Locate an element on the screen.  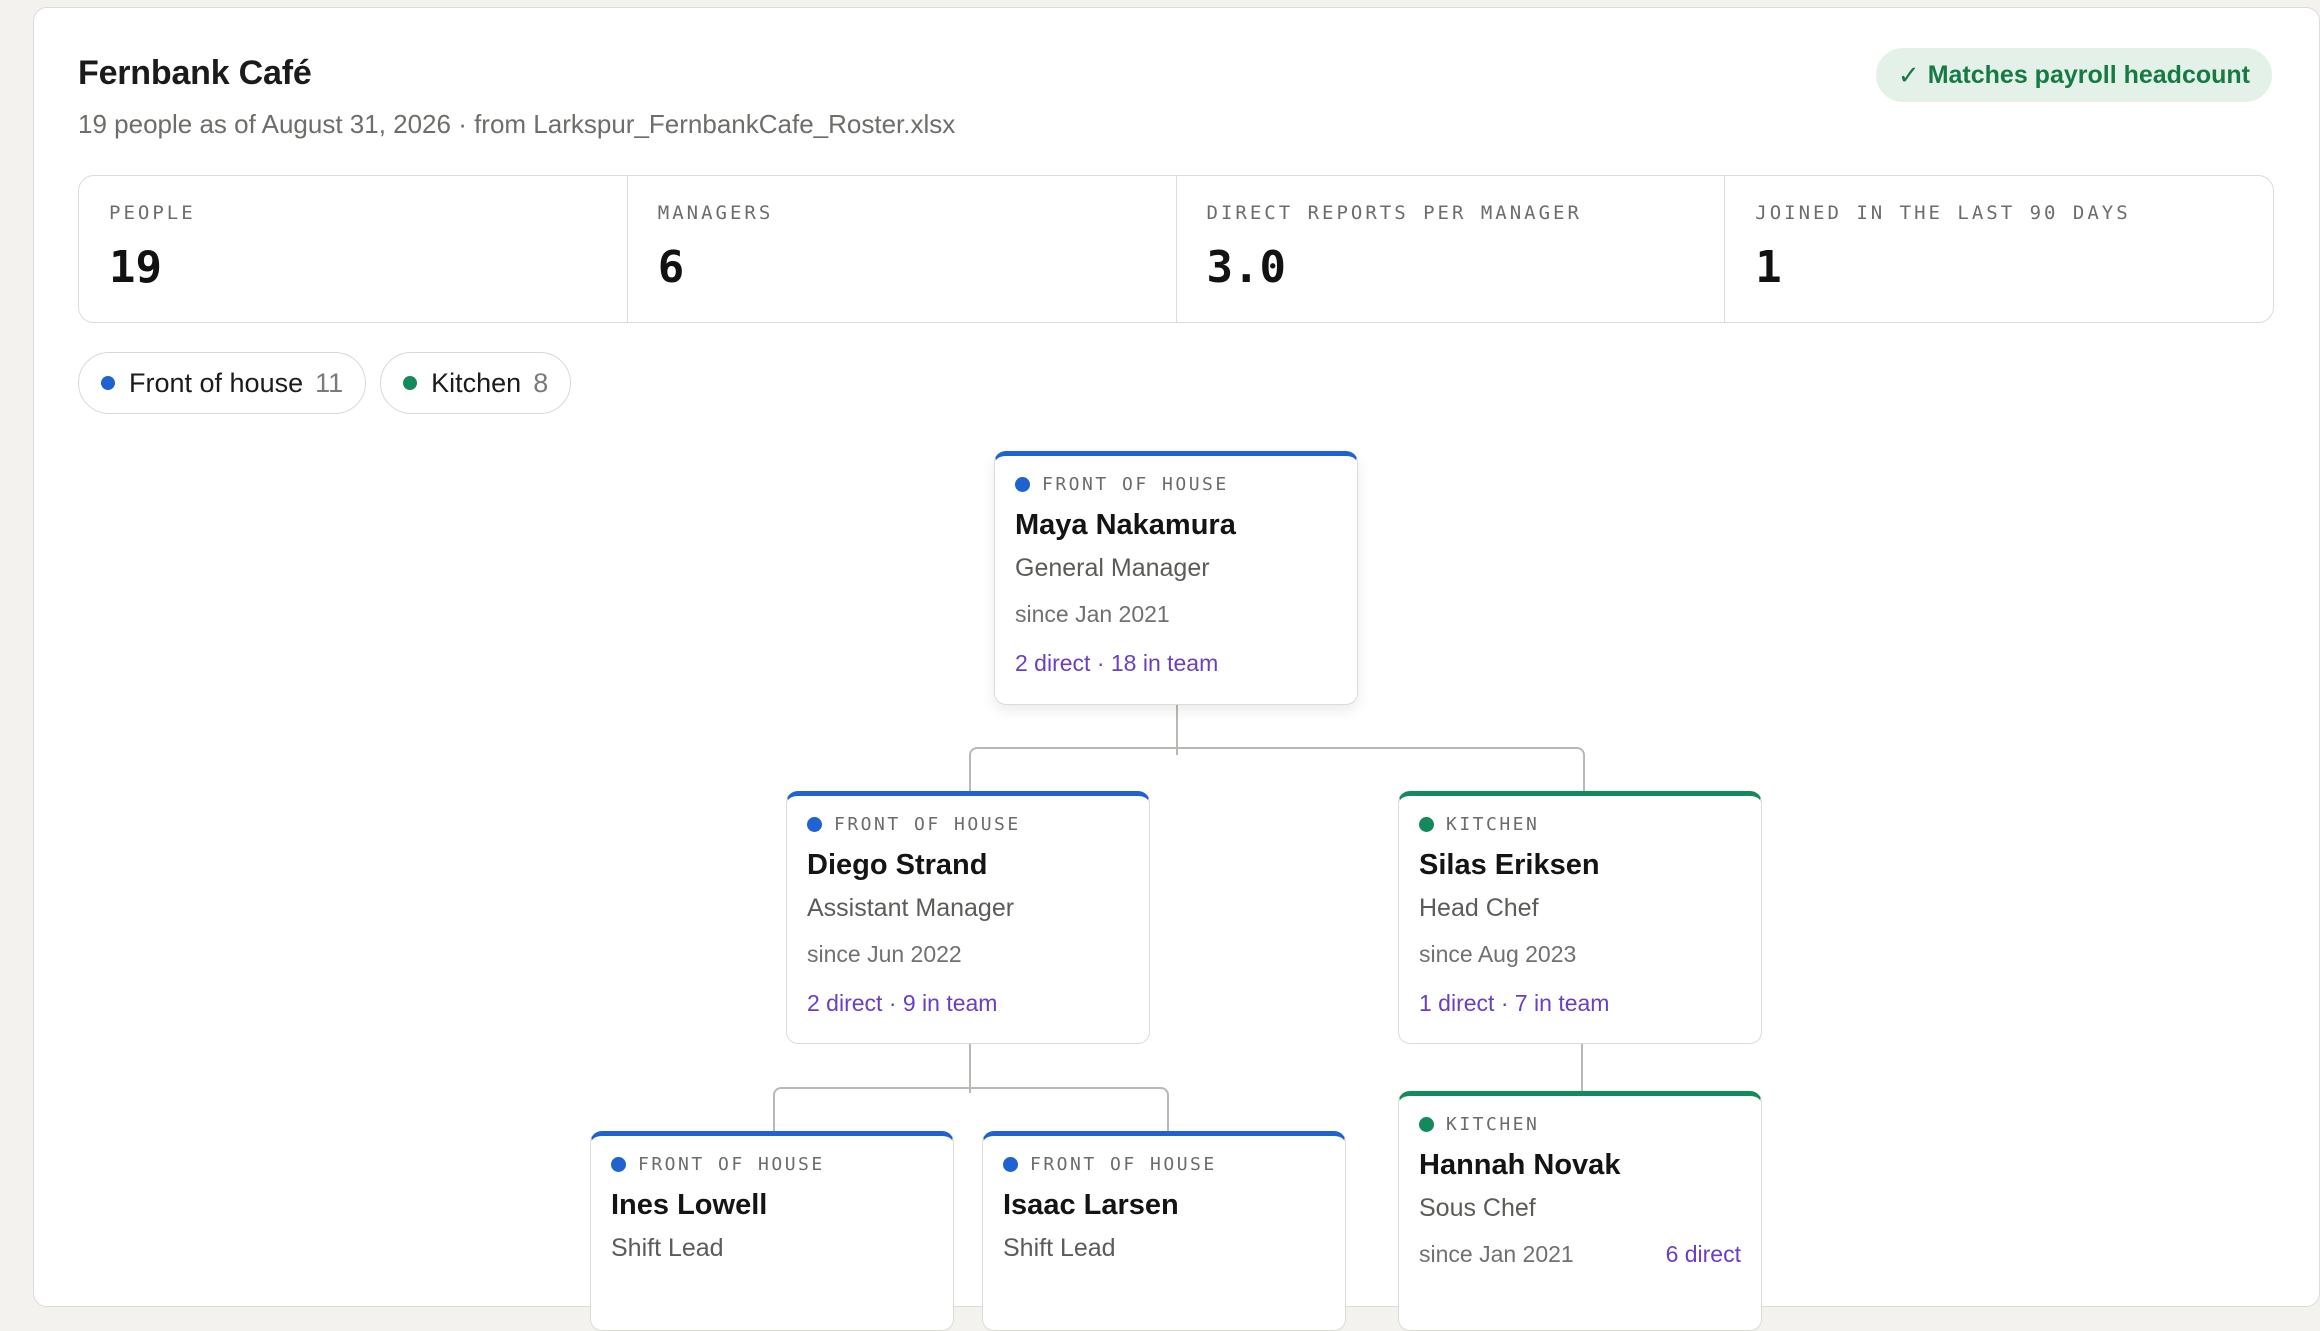
page-title: Fernbank Café is located at coordinates (195, 73).